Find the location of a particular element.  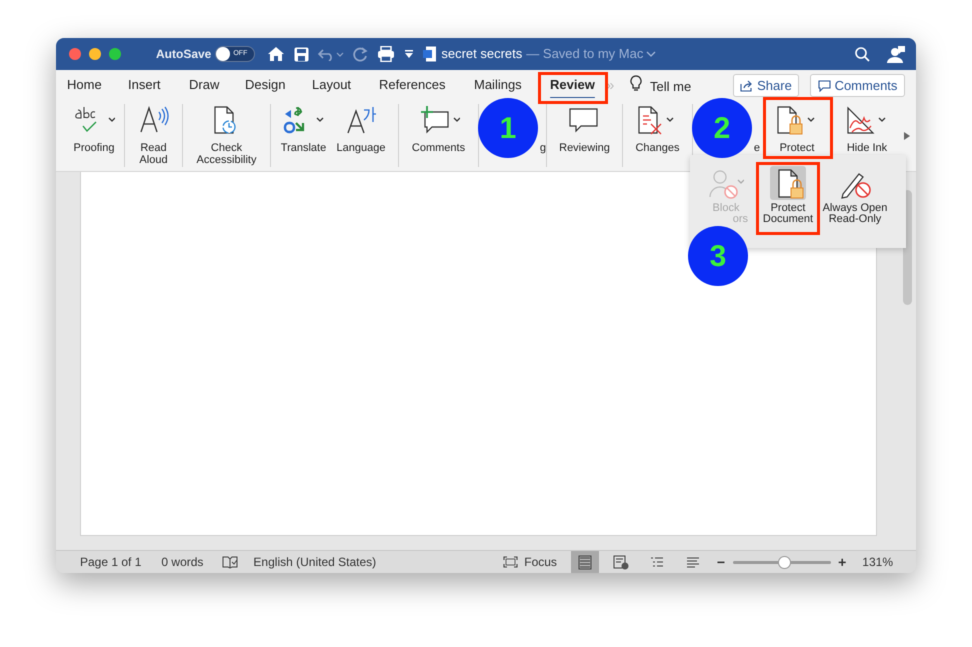

word-count: 0 words is located at coordinates (182, 562).